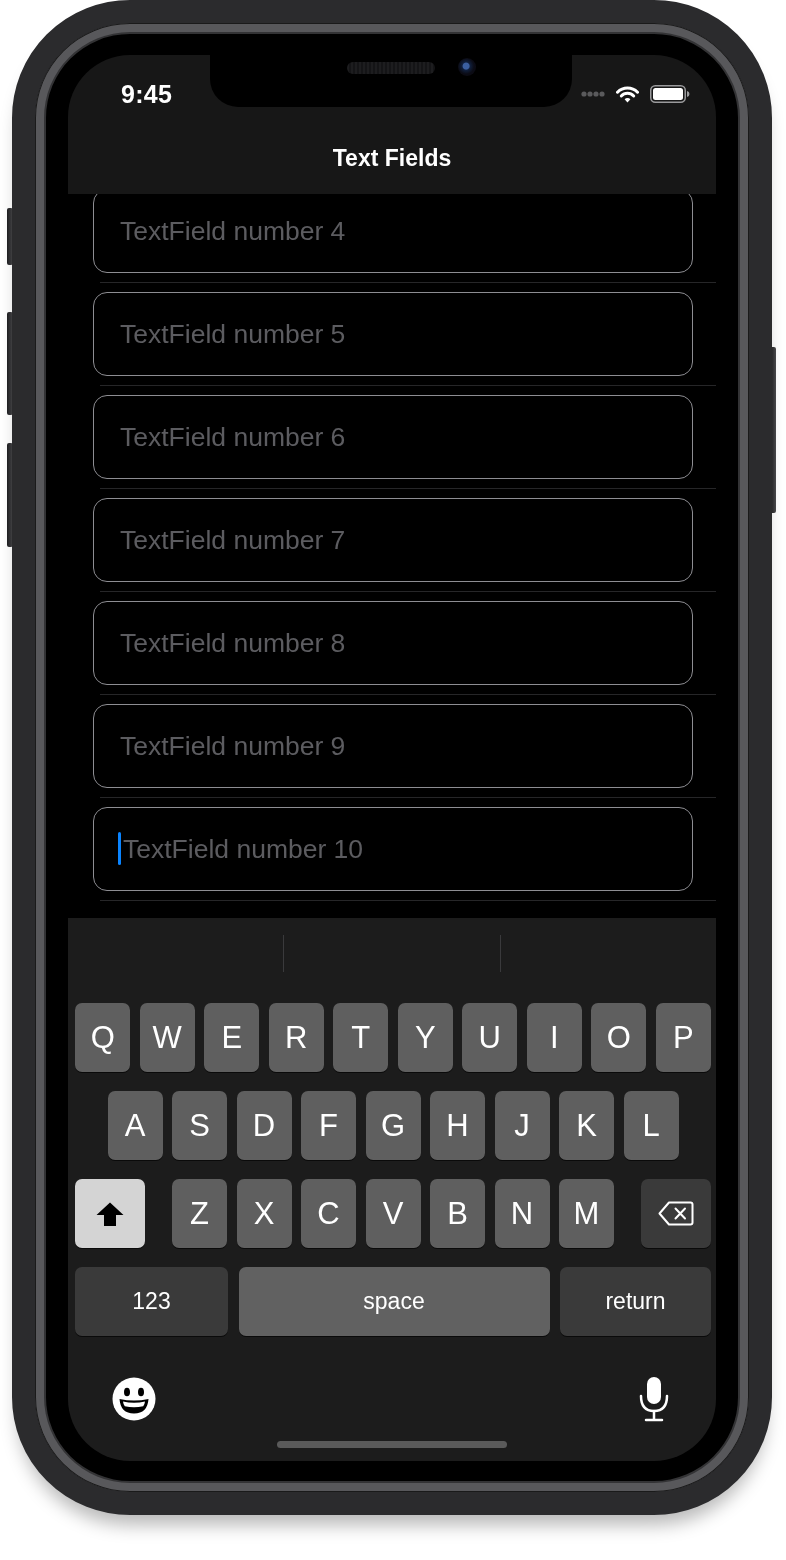 This screenshot has width=786, height=1560. I want to click on shift-arrow-icon, so click(110, 1213).